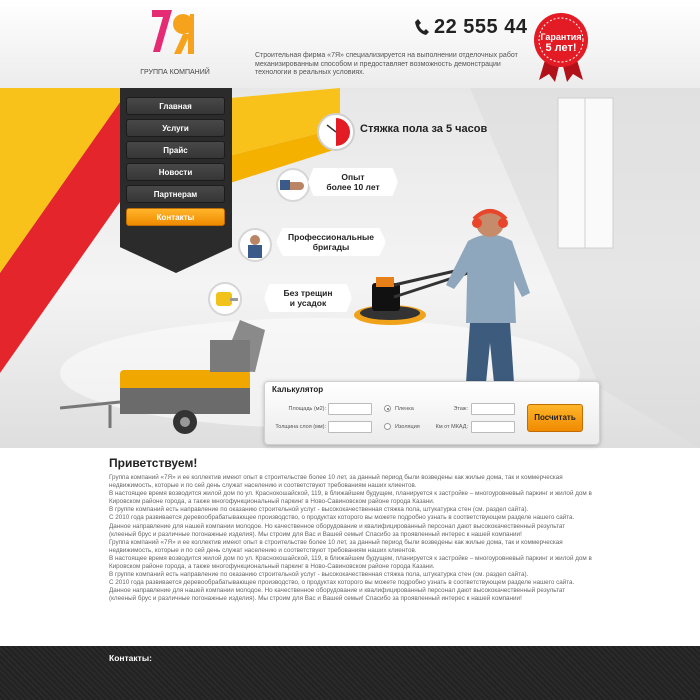  What do you see at coordinates (387, 408) in the screenshot?
I see `film-radio` at bounding box center [387, 408].